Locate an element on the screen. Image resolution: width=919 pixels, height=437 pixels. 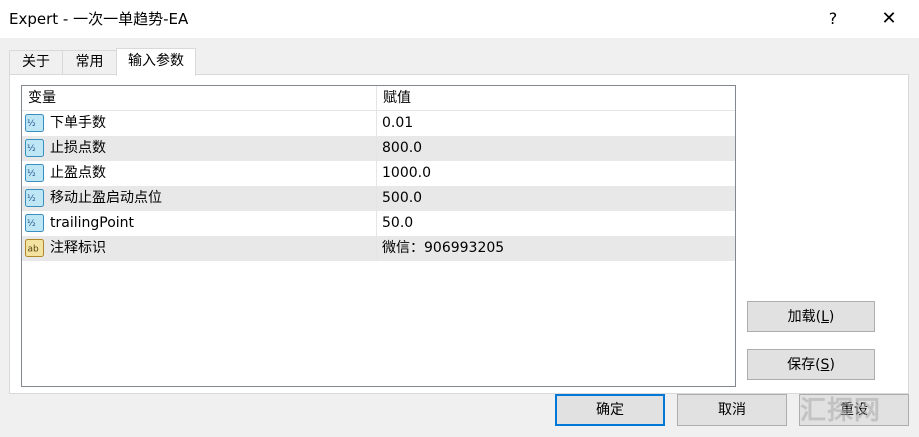
parameter-value: 50.0 is located at coordinates (552, 223).